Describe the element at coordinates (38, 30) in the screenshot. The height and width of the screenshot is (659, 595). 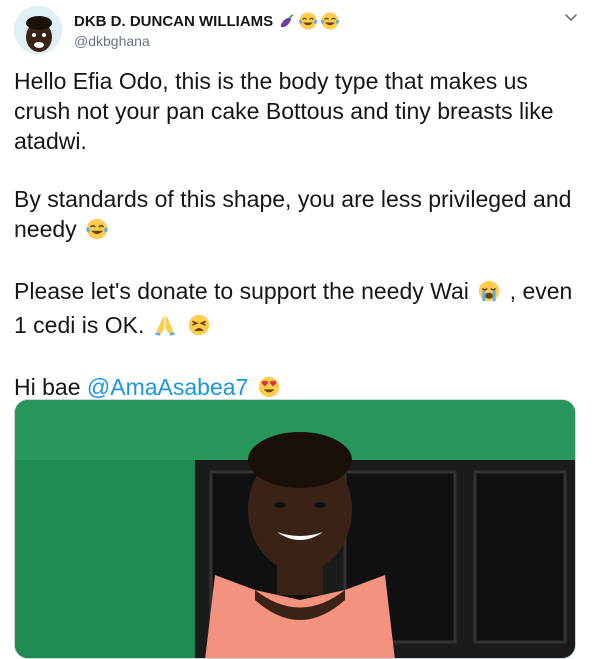
I see `avatar` at that location.